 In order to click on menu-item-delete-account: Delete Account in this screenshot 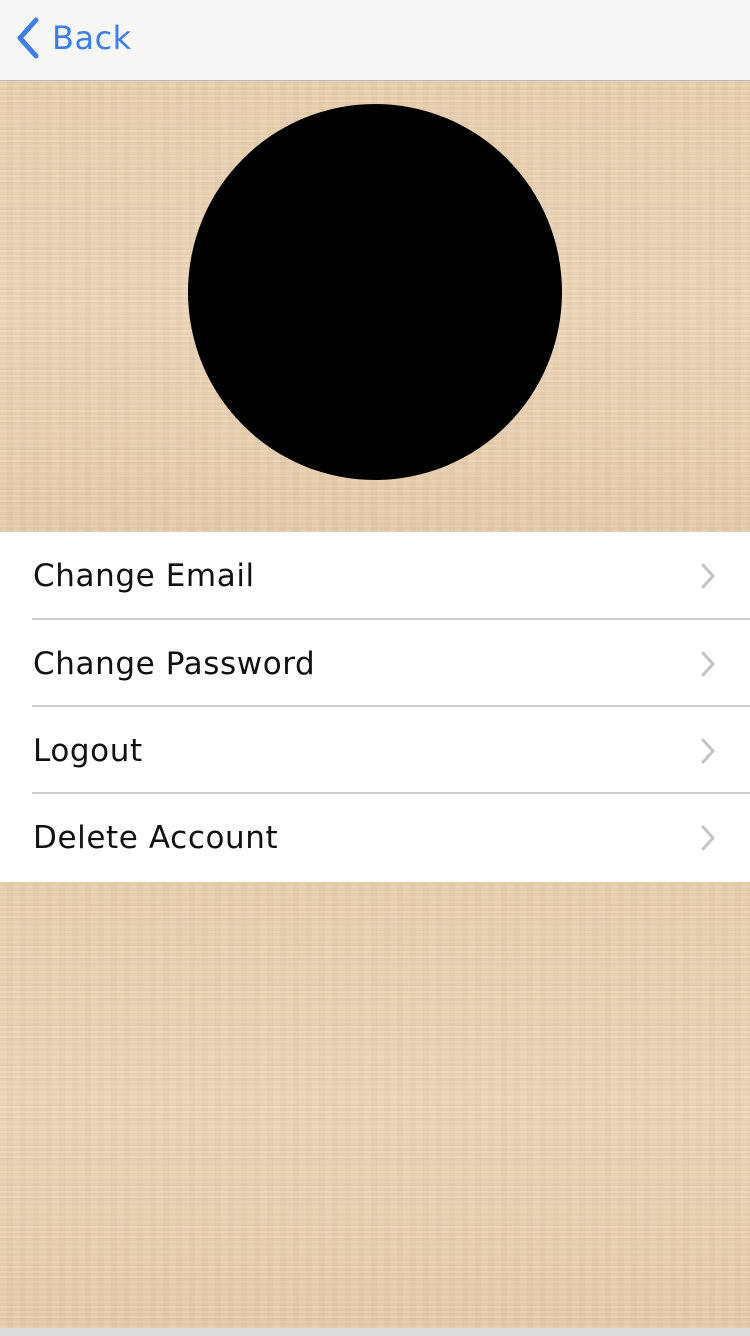, I will do `click(375, 837)`.